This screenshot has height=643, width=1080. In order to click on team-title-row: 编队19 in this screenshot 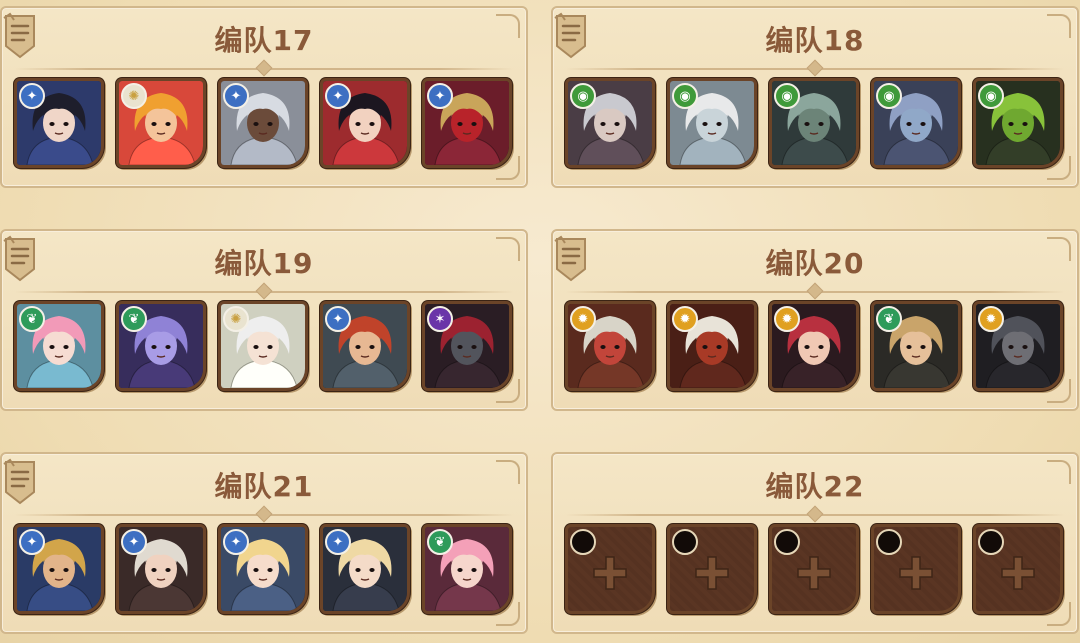, I will do `click(264, 262)`.